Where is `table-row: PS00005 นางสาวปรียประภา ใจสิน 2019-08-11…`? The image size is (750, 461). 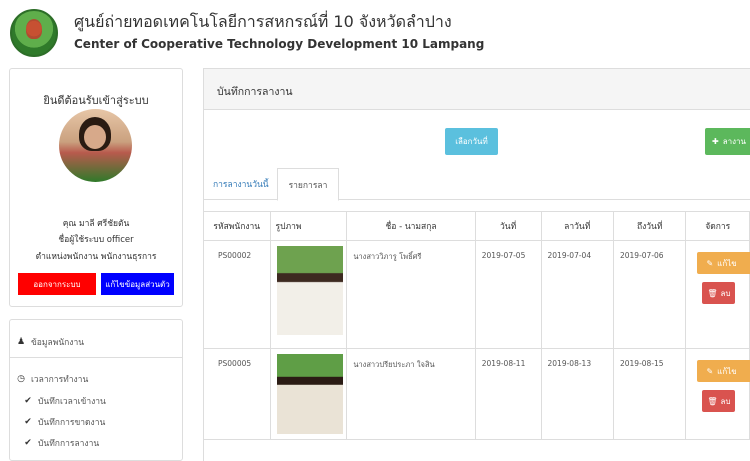
table-row: PS00005 นางสาวปรียประภา ใจสิน 2019-08-11… is located at coordinates (476, 394).